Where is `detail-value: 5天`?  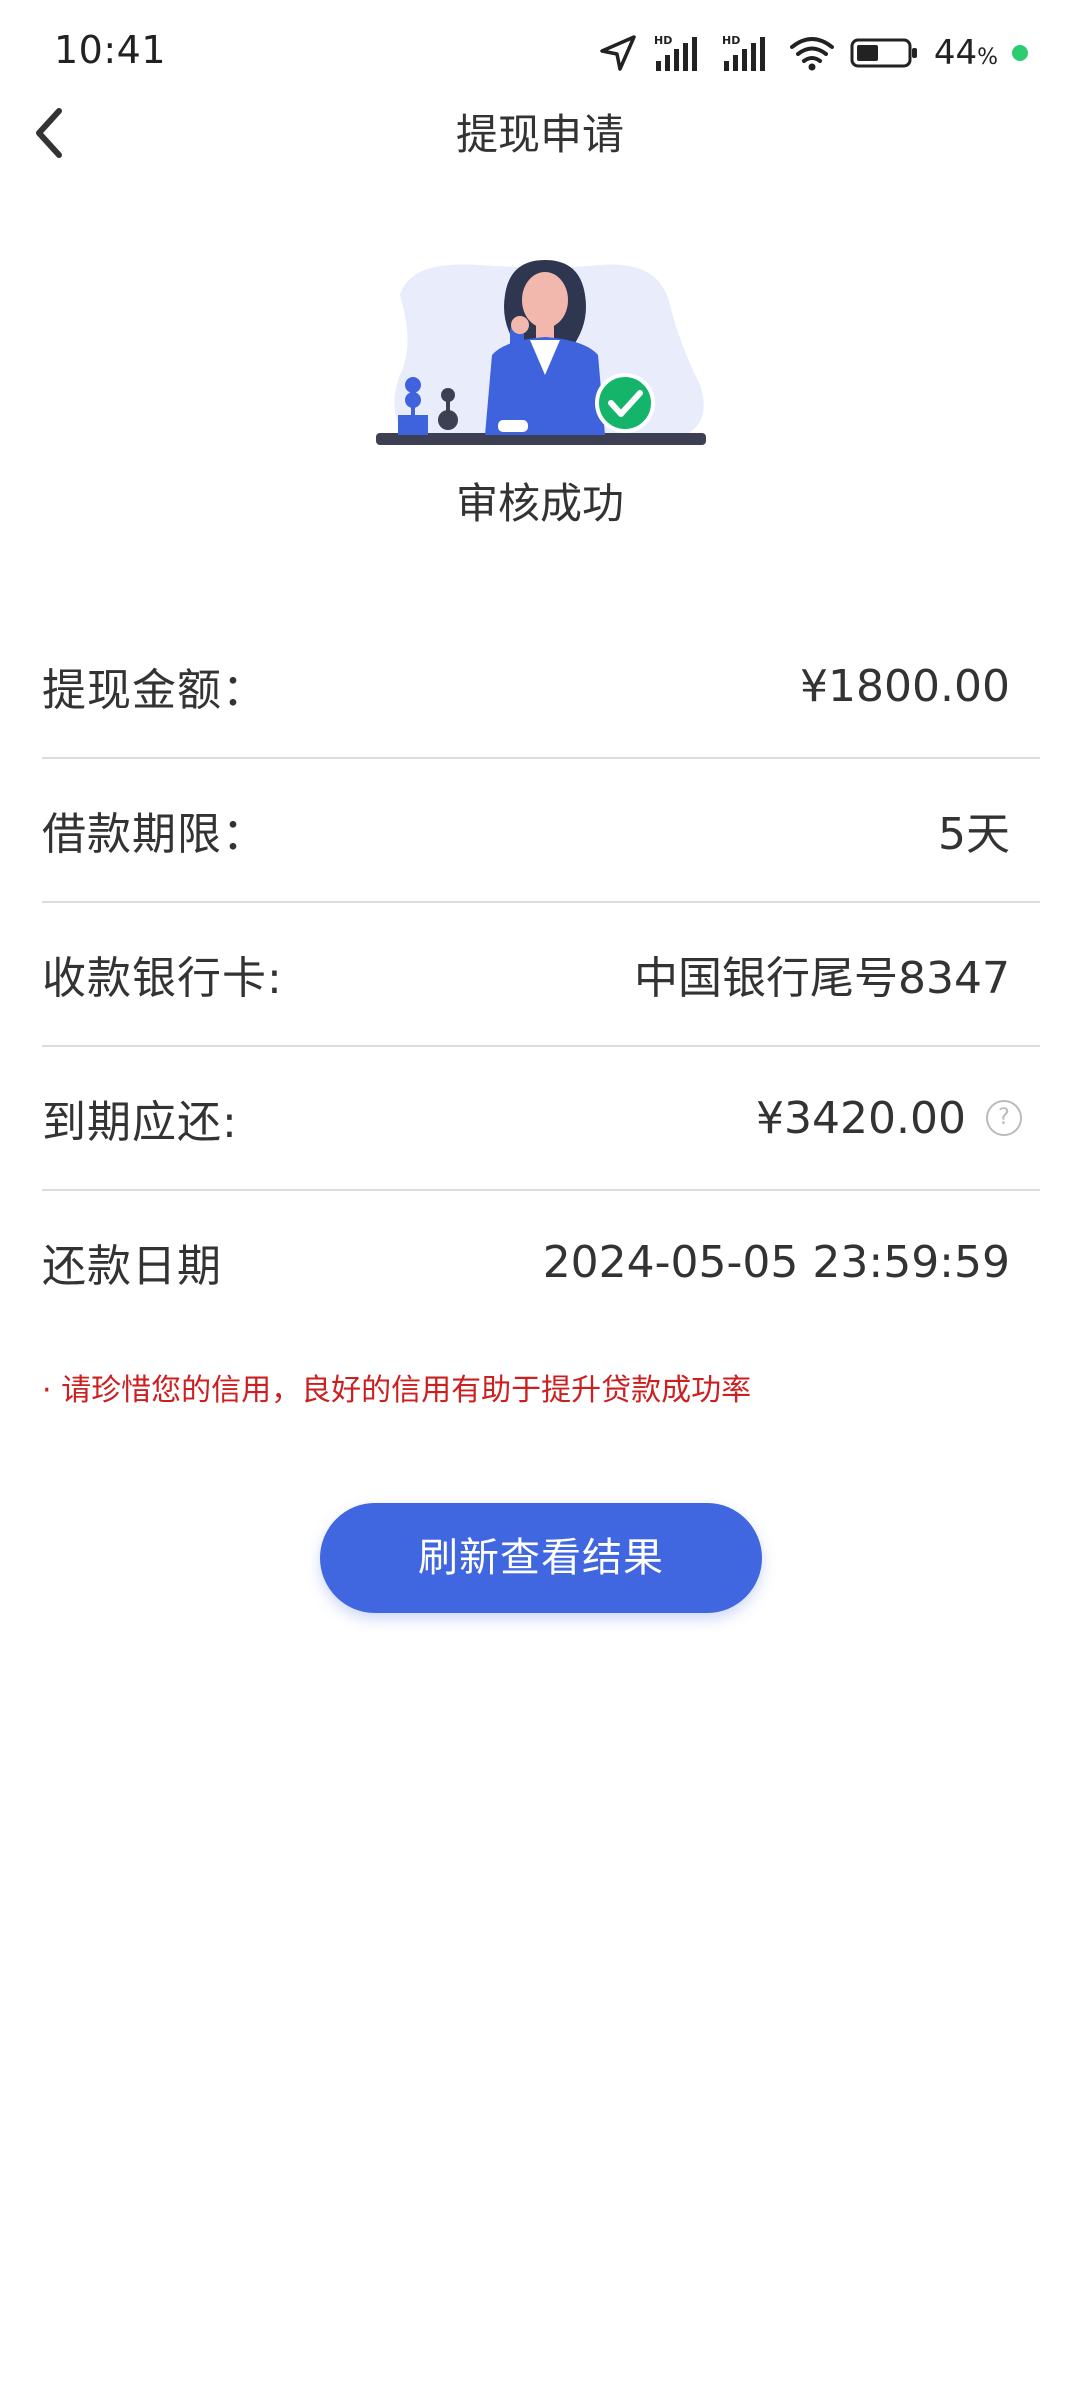
detail-value: 5天 is located at coordinates (974, 834).